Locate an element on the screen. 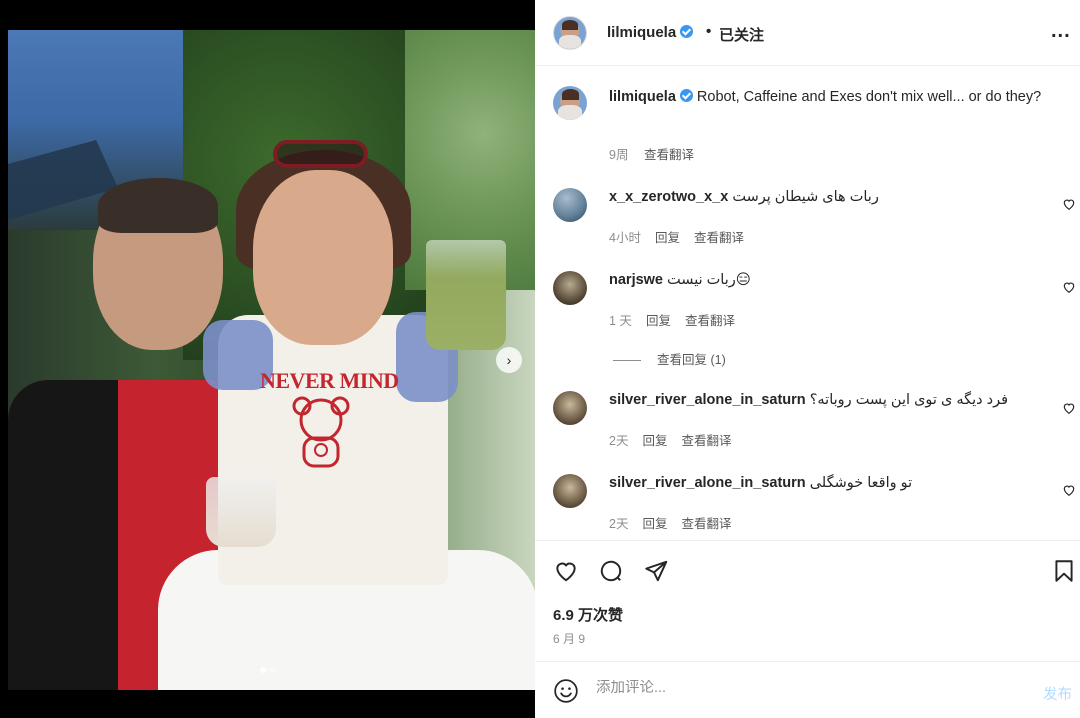  photo-matcha-cup is located at coordinates (466, 295).